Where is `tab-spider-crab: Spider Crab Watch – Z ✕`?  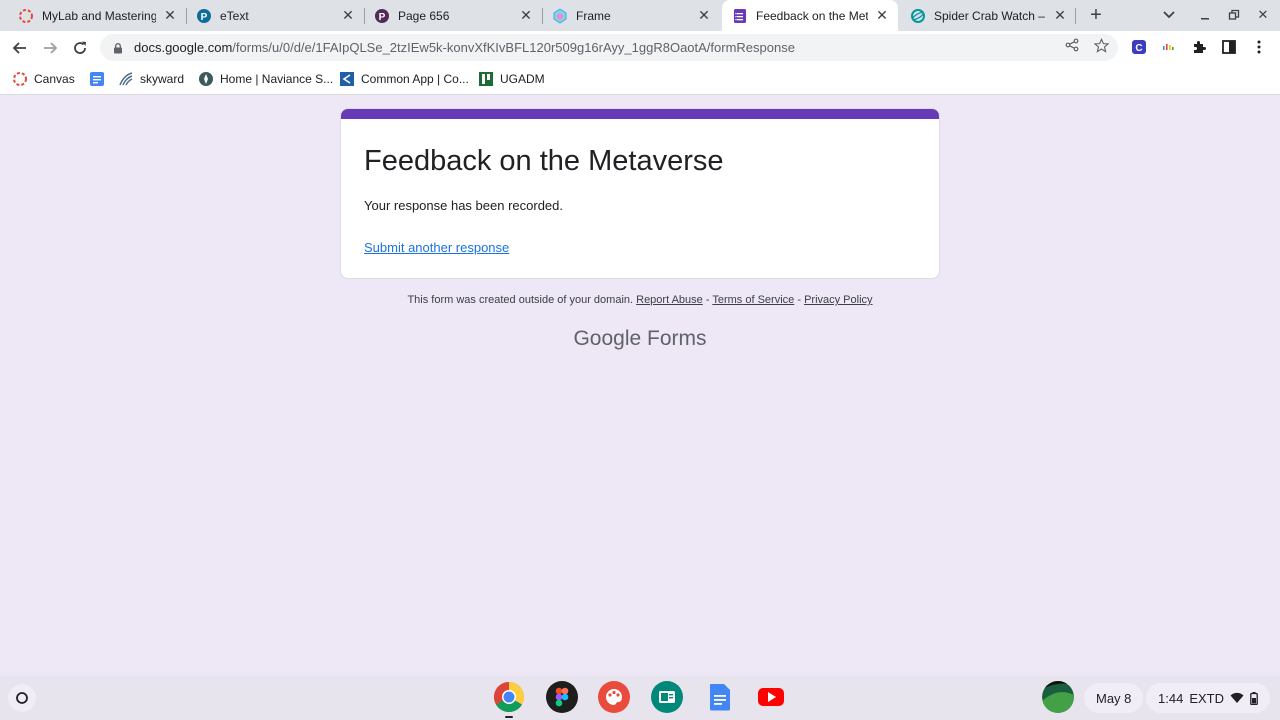
tab-spider-crab: Spider Crab Watch – Z ✕ is located at coordinates (988, 15).